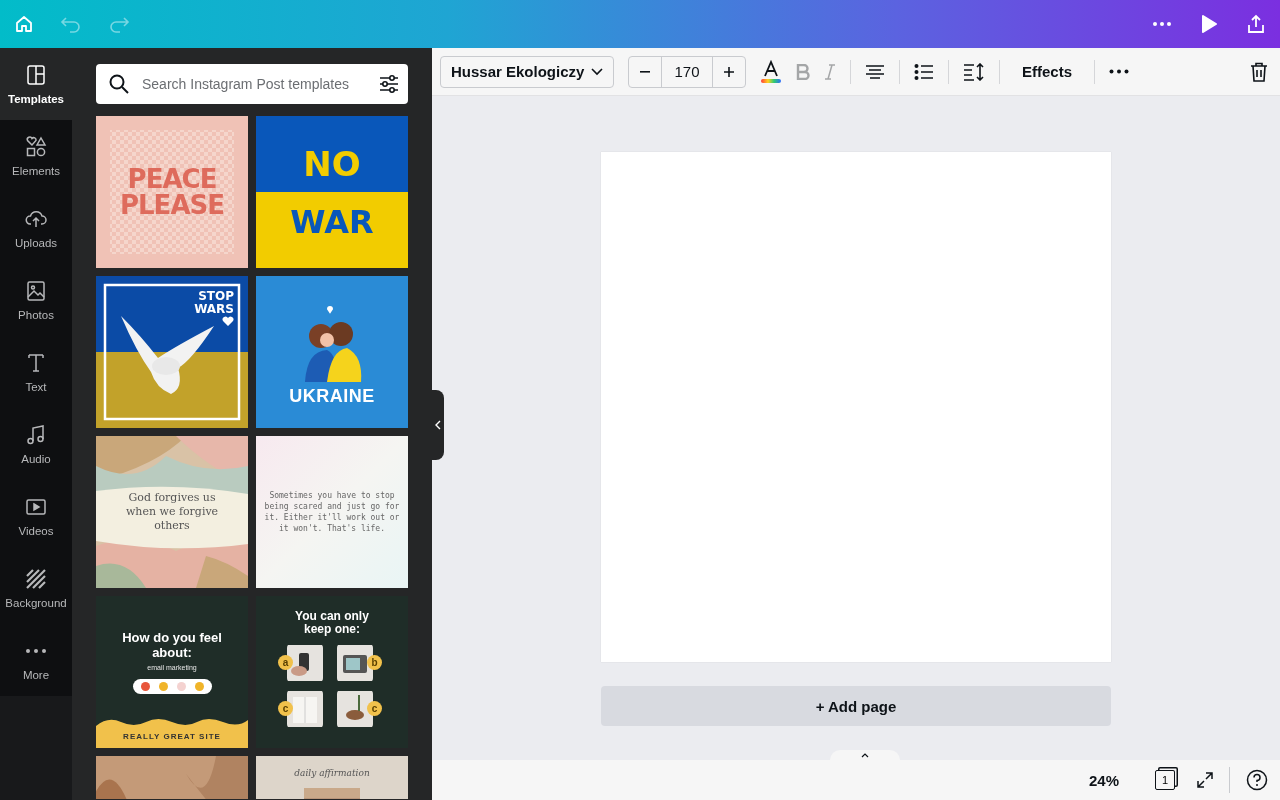 Image resolution: width=1280 pixels, height=800 pixels. What do you see at coordinates (332, 773) in the screenshot?
I see `template-title: daily affirmation` at bounding box center [332, 773].